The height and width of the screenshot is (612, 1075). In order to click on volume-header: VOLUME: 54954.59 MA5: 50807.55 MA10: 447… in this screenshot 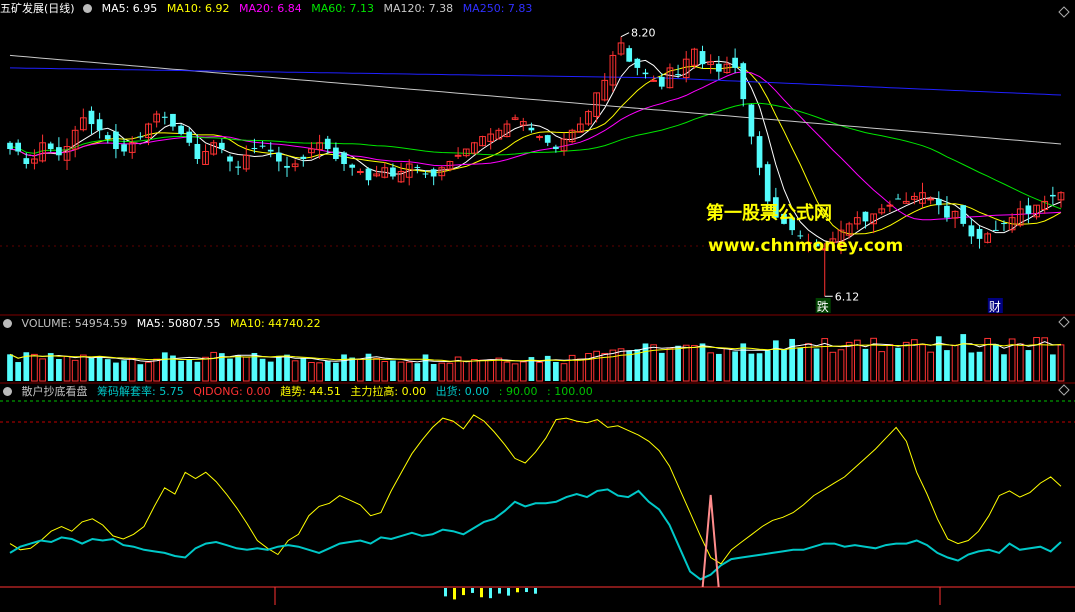, I will do `click(163, 323)`.